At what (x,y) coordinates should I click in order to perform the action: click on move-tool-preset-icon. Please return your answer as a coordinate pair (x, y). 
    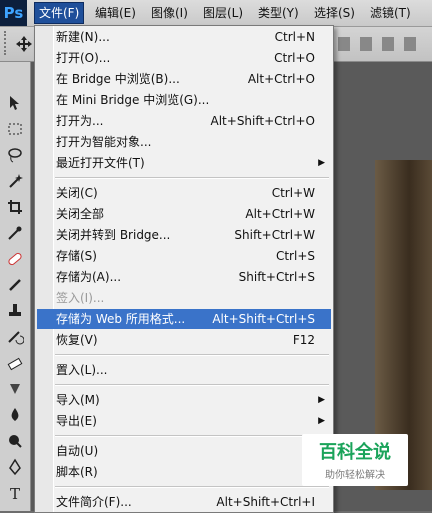
    Looking at the image, I should click on (24, 44).